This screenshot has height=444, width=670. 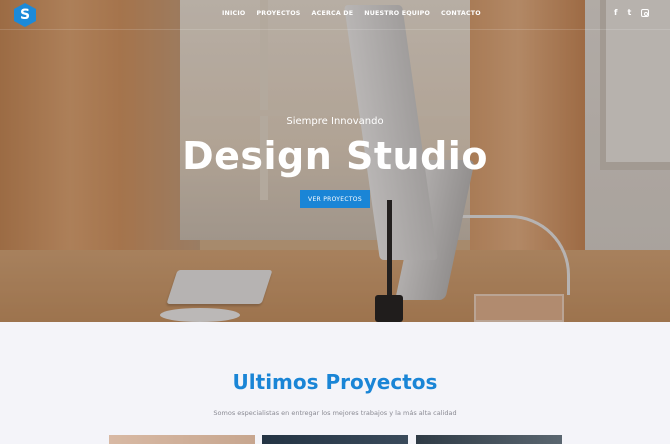 I want to click on hero-tagline: Siempre Innovando, so click(x=335, y=121).